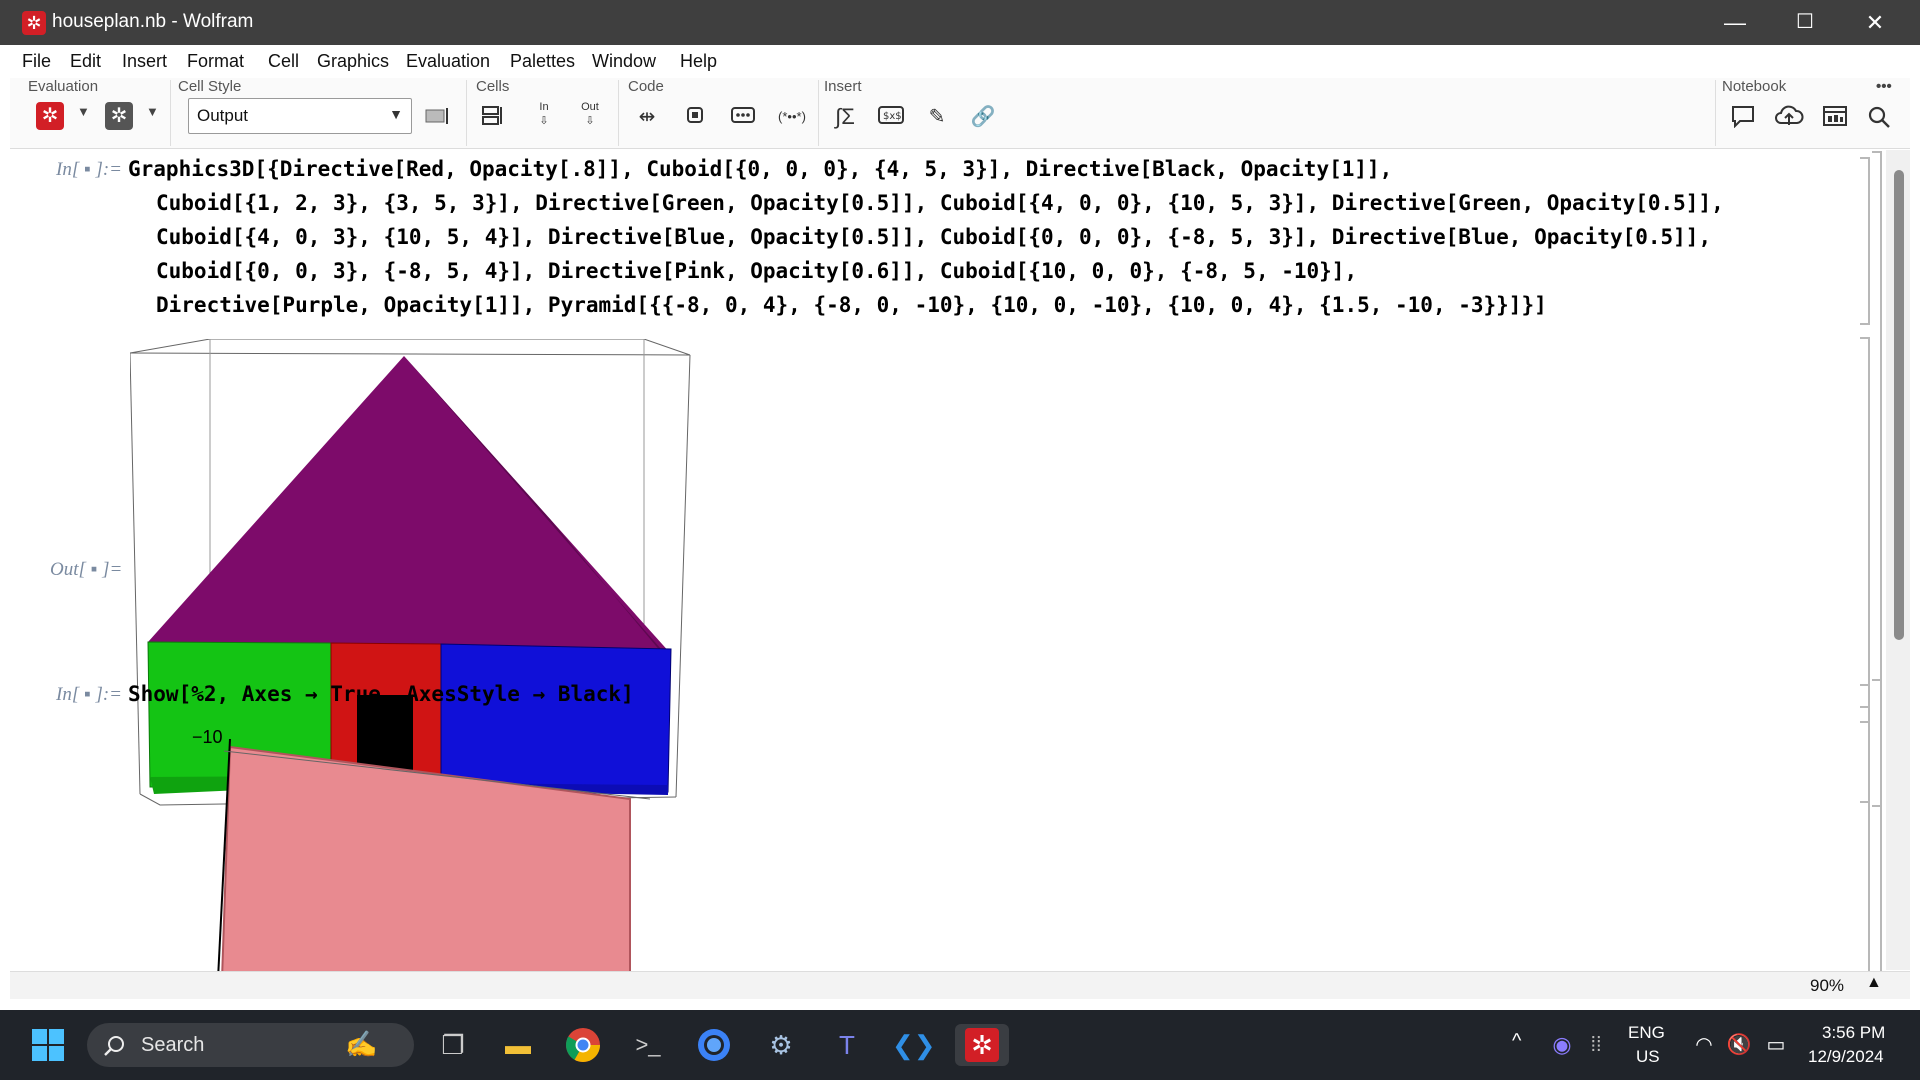 The height and width of the screenshot is (1080, 1920). Describe the element at coordinates (448, 61) in the screenshot. I see `menu-evaluation: Evaluation` at that location.